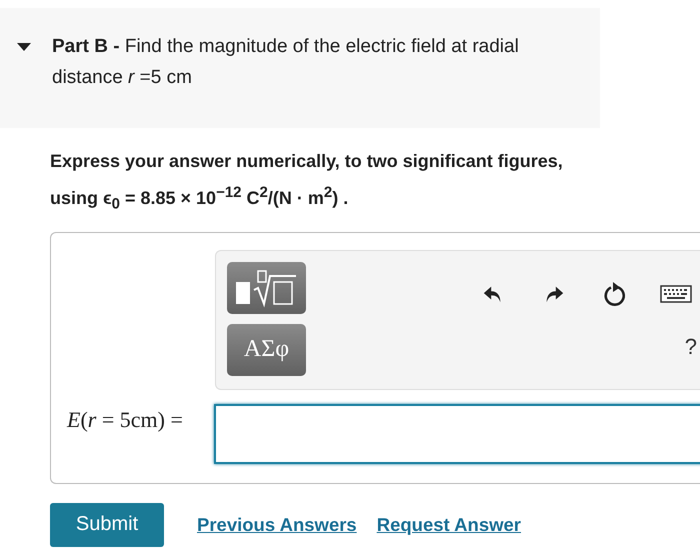 Image resolution: width=700 pixels, height=560 pixels. I want to click on greek-button: ΑΣφ, so click(266, 350).